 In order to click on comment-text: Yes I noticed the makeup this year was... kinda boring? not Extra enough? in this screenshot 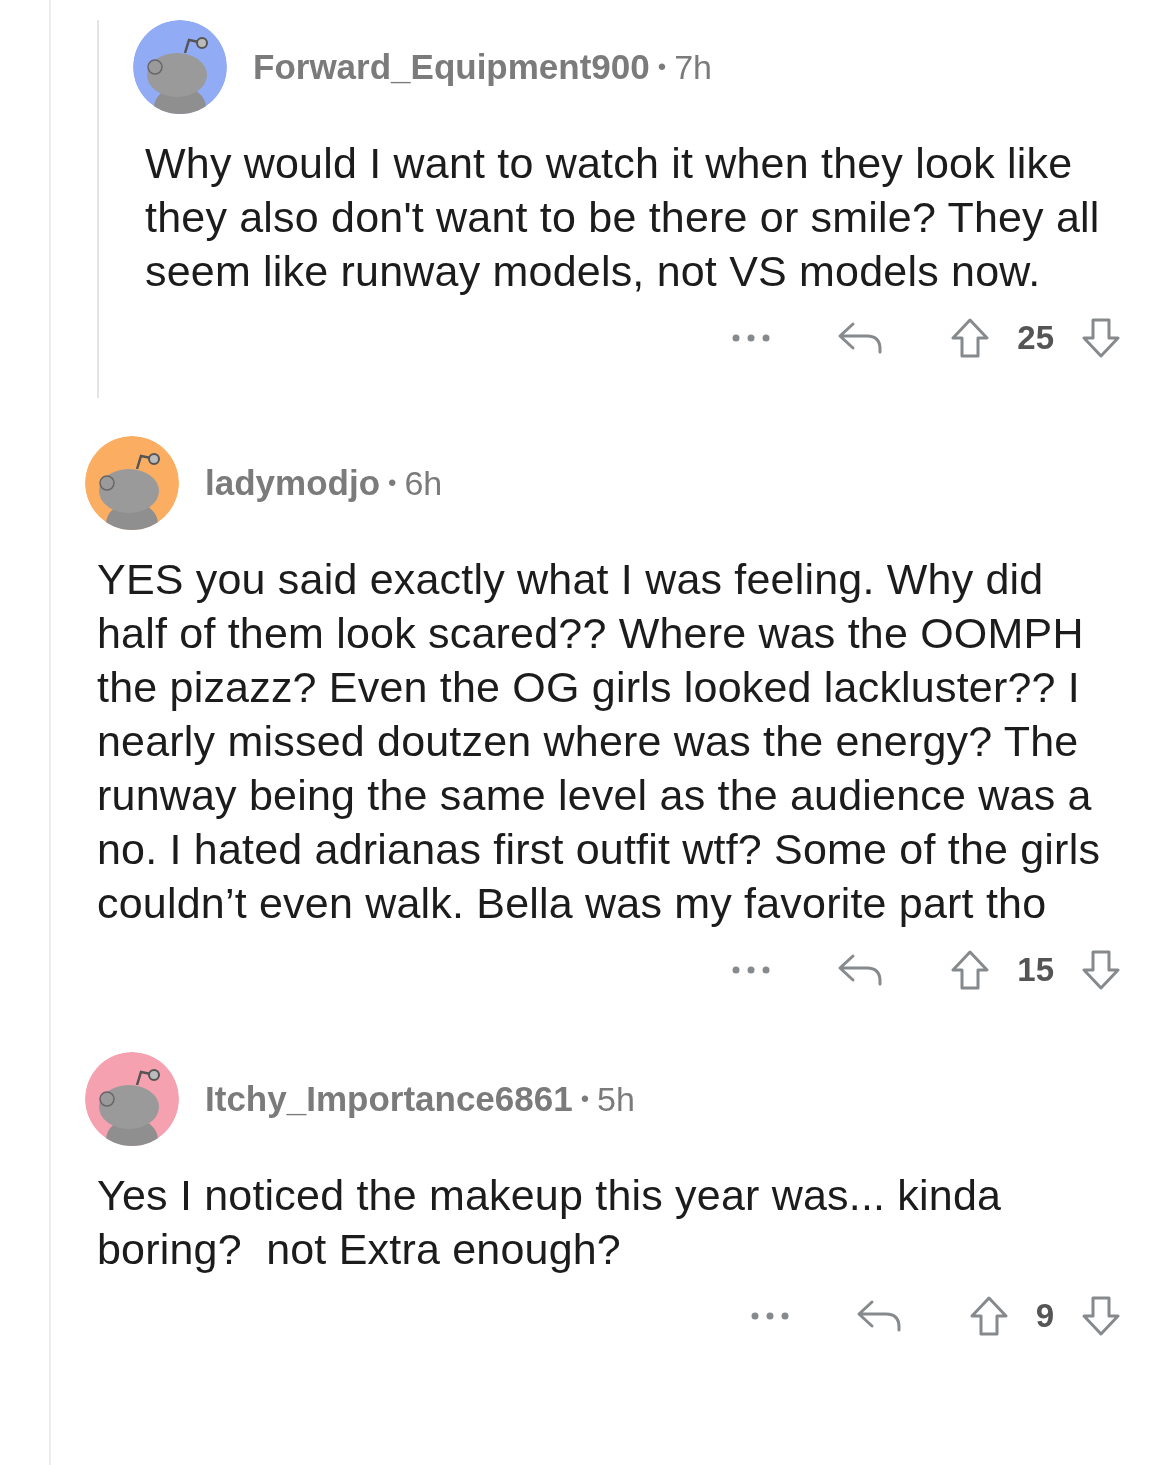, I will do `click(550, 1222)`.